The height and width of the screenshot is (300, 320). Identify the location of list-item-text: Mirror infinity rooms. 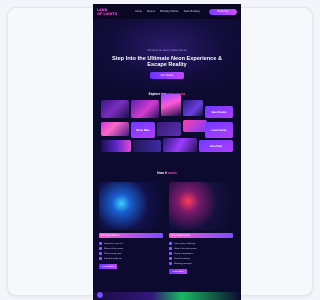
(114, 248).